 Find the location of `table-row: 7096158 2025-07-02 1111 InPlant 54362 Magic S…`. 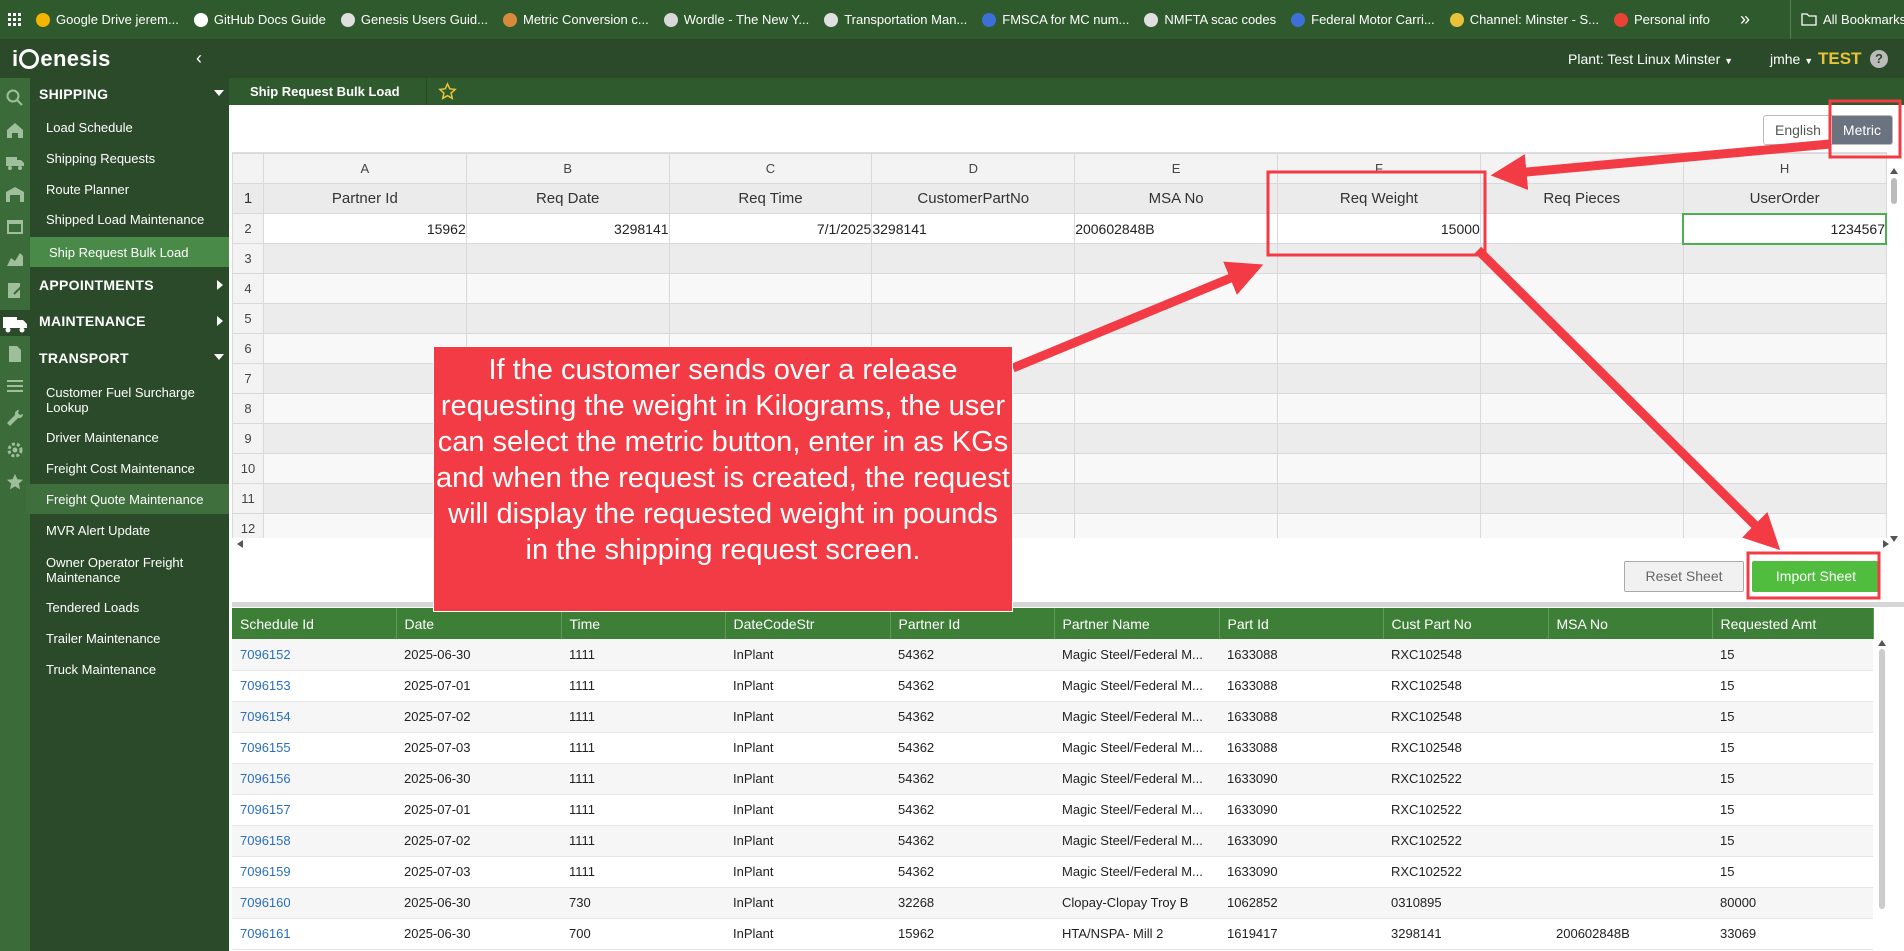

table-row: 7096158 2025-07-02 1111 InPlant 54362 Magic S… is located at coordinates (1052, 841).